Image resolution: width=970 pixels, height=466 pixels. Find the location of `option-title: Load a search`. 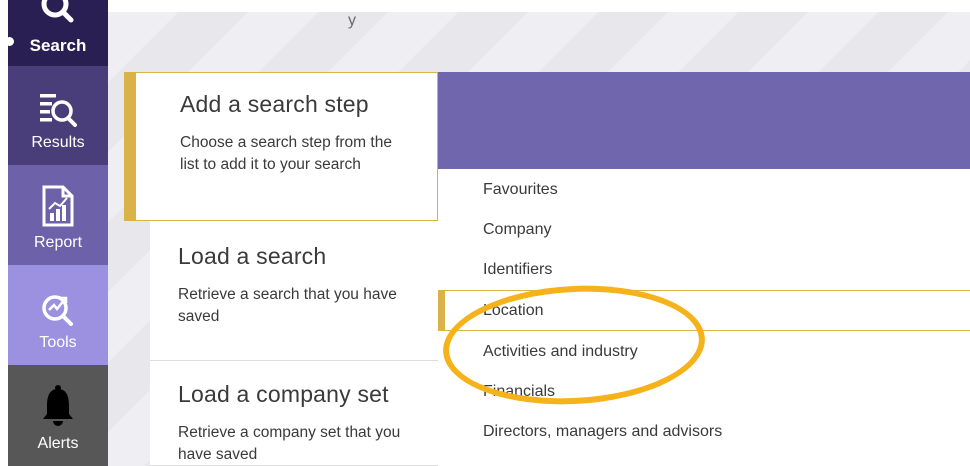

option-title: Load a search is located at coordinates (252, 256).